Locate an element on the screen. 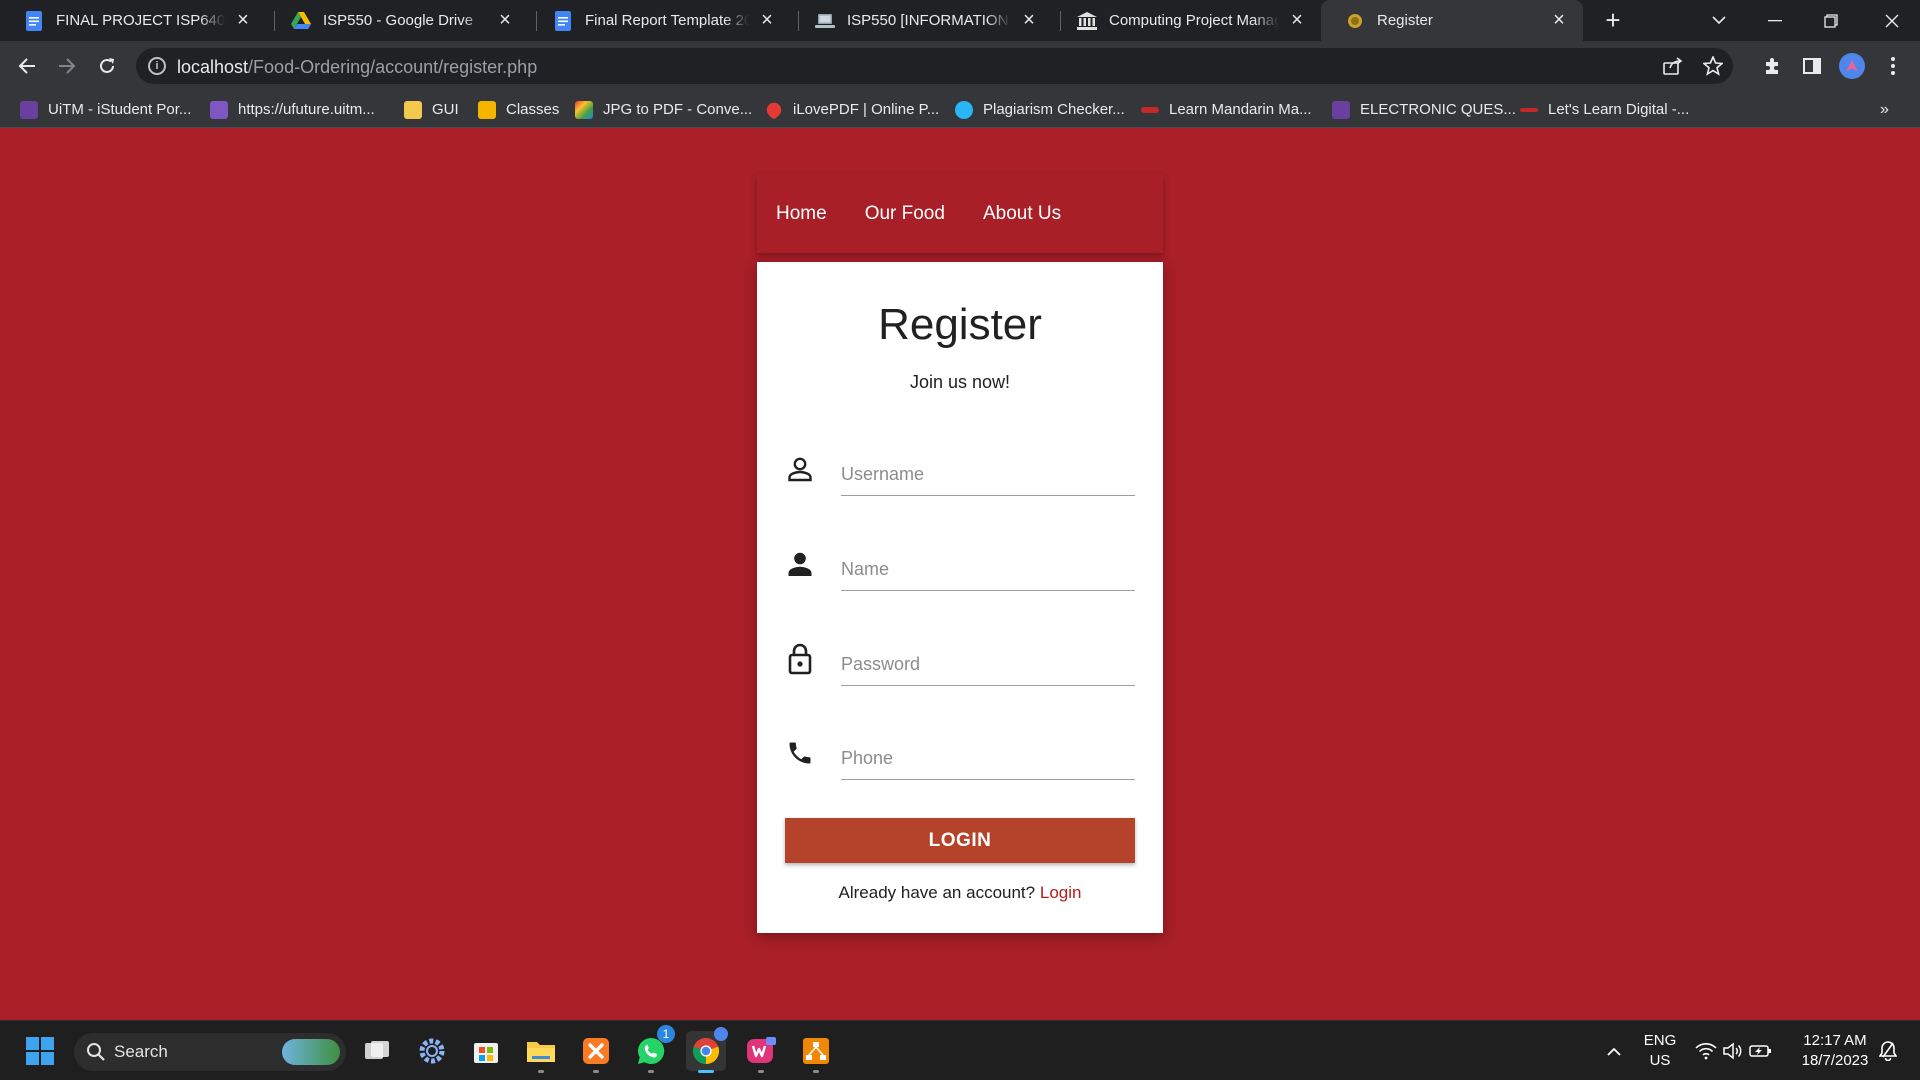  login-link: Login is located at coordinates (1061, 892).